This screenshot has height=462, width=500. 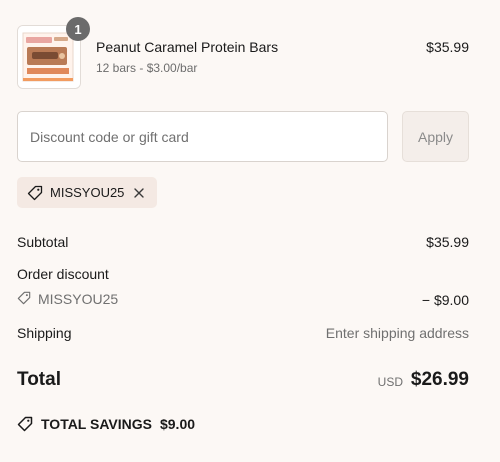 I want to click on applied-discount-chip: MISSYOU25, so click(x=87, y=192).